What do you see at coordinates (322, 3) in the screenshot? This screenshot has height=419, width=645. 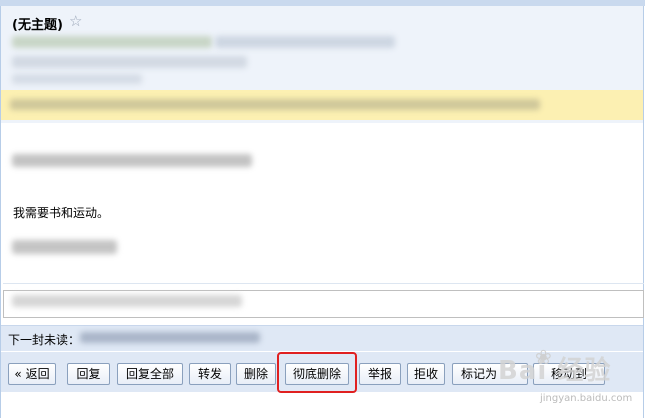 I see `header-top-border` at bounding box center [322, 3].